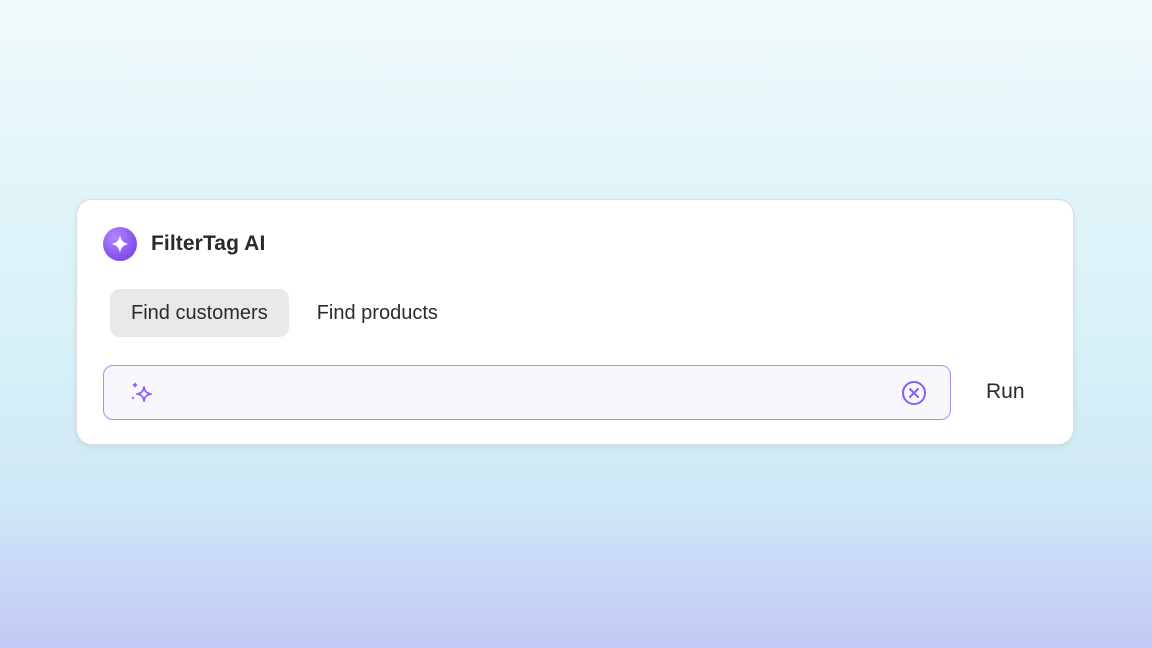 Image resolution: width=1152 pixels, height=648 pixels. Describe the element at coordinates (120, 244) in the screenshot. I see `sparkle-icon` at that location.